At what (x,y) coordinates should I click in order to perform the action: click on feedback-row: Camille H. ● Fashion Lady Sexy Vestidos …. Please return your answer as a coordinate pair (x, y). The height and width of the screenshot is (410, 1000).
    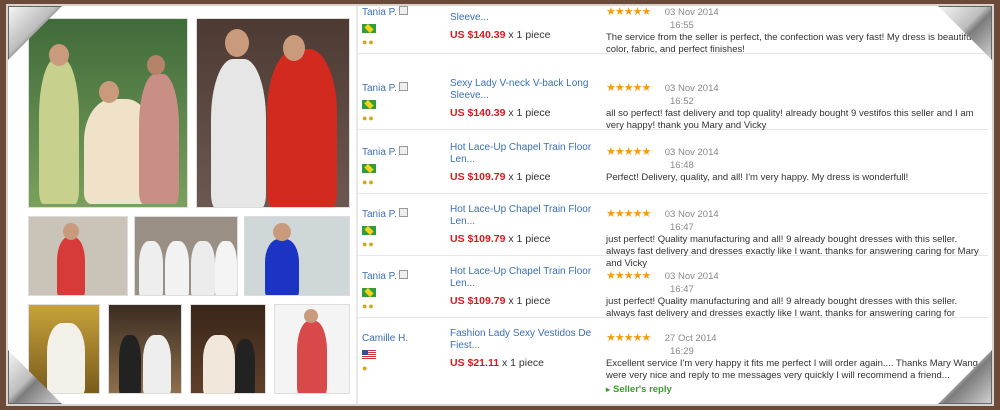
    Looking at the image, I should click on (673, 361).